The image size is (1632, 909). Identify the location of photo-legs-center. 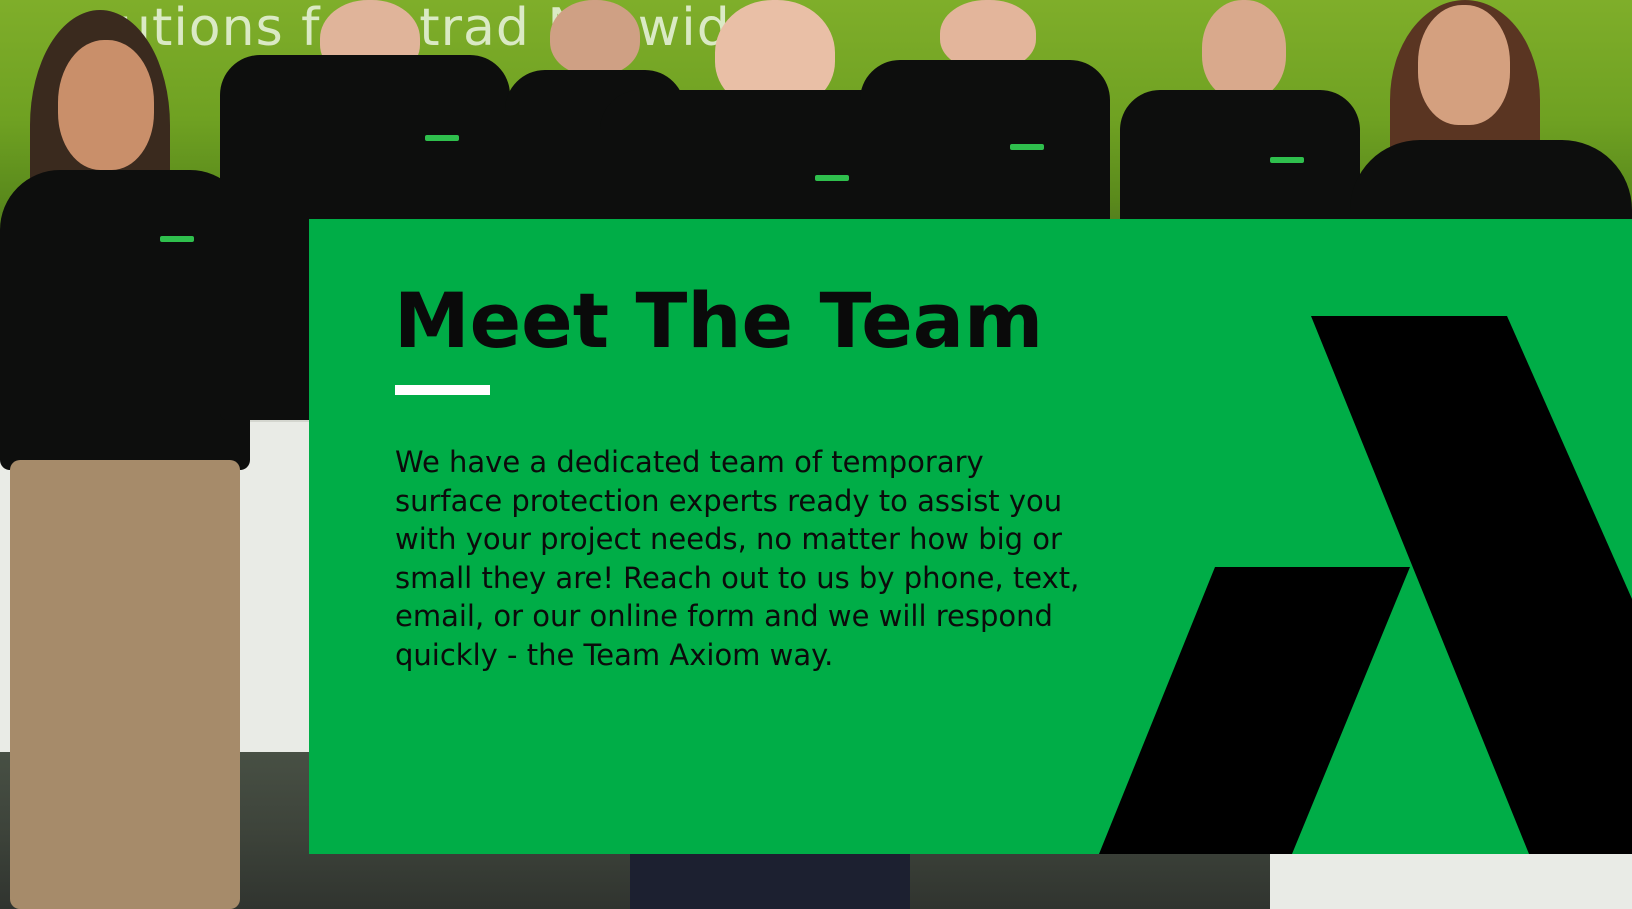
(770, 879).